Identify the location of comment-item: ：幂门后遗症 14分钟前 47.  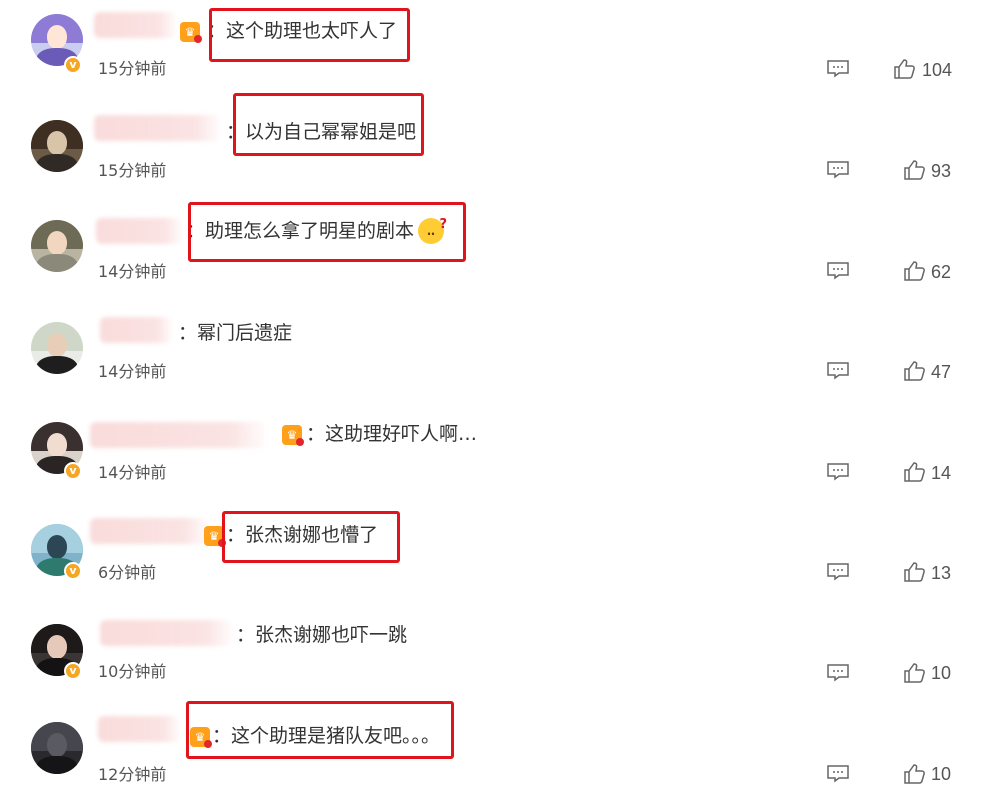
(500, 350).